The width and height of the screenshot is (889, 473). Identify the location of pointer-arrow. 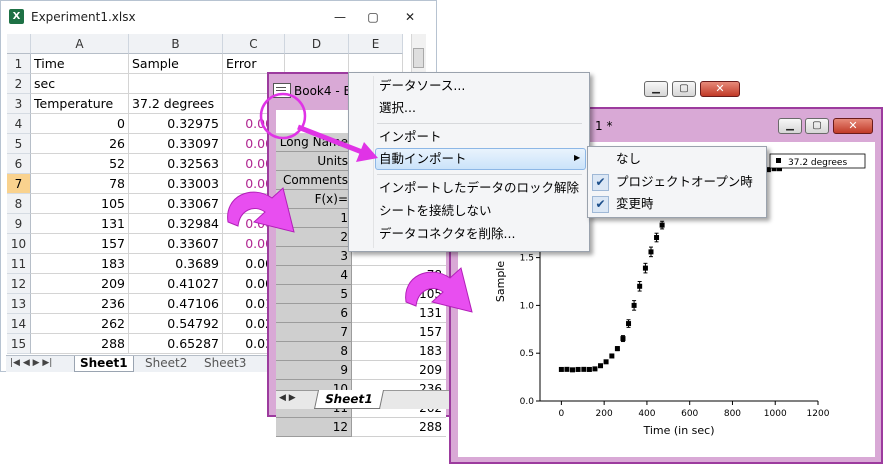
(330, 139).